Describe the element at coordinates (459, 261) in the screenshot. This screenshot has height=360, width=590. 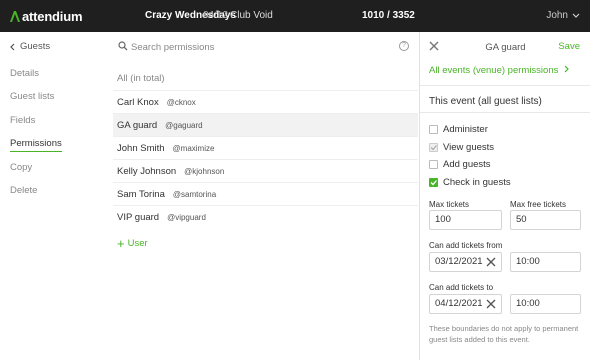
I see `date-value: 03/12/2021` at that location.